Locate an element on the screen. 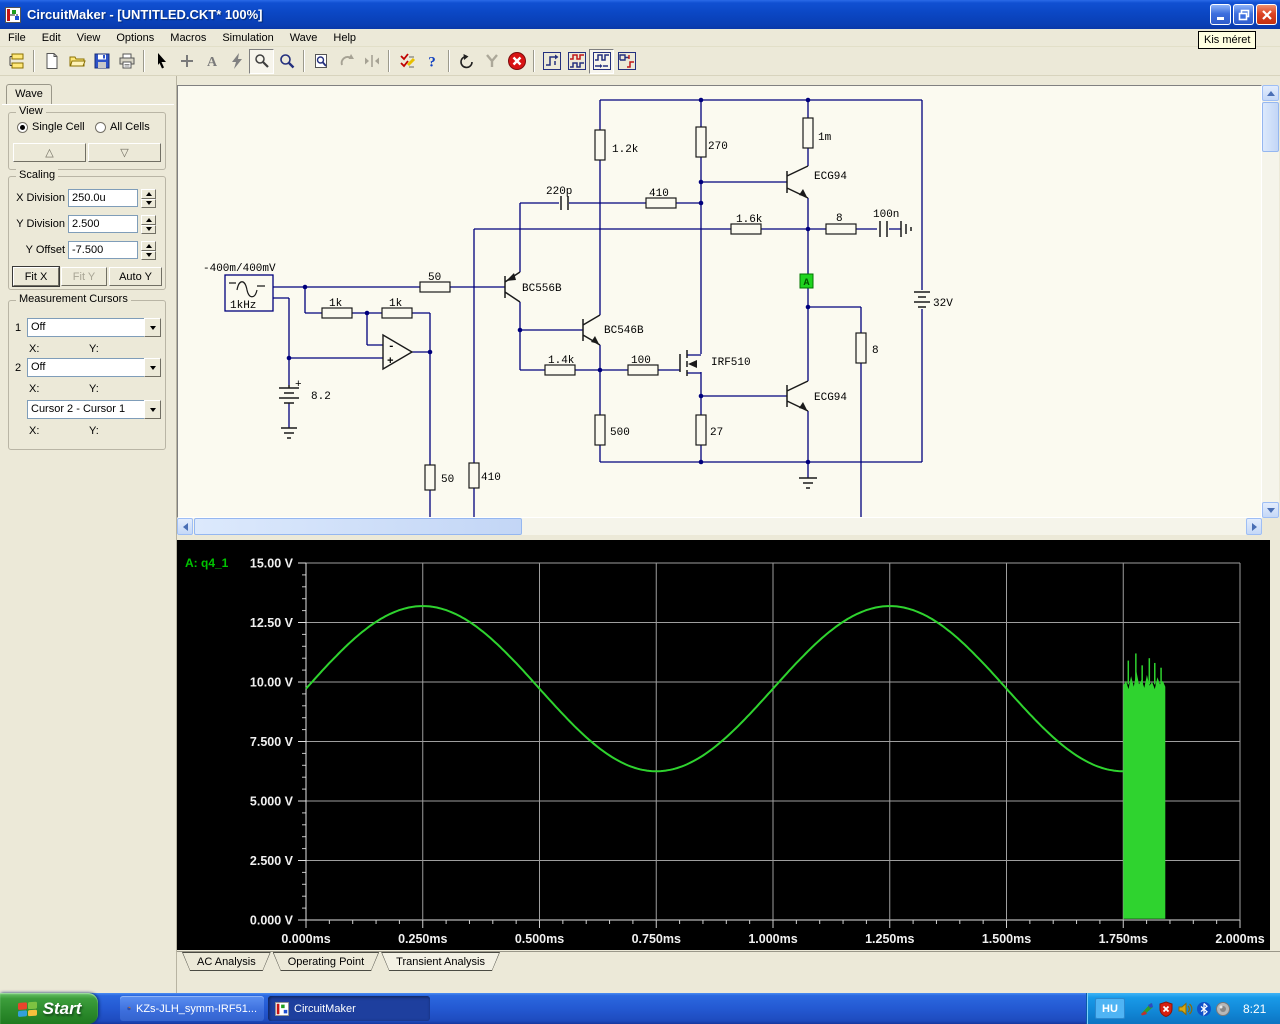 The width and height of the screenshot is (1280, 1024). menu-help: Help is located at coordinates (344, 38).